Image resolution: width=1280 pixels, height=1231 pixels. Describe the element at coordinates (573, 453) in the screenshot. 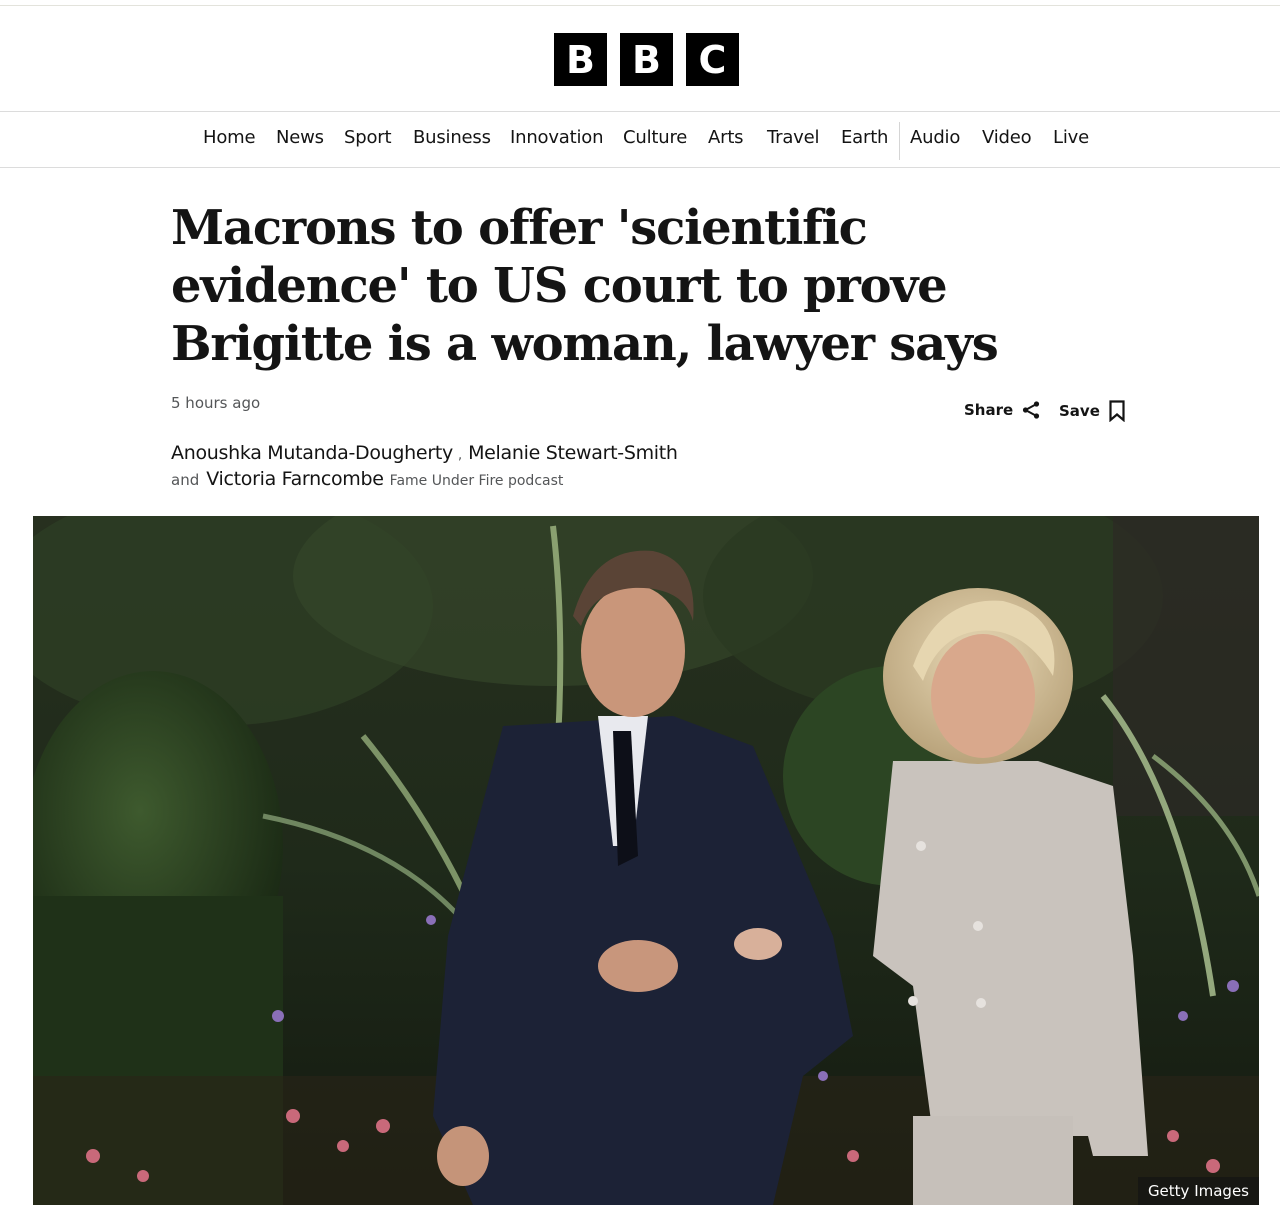

I see `author-link: Melanie Stewart-Smith` at that location.